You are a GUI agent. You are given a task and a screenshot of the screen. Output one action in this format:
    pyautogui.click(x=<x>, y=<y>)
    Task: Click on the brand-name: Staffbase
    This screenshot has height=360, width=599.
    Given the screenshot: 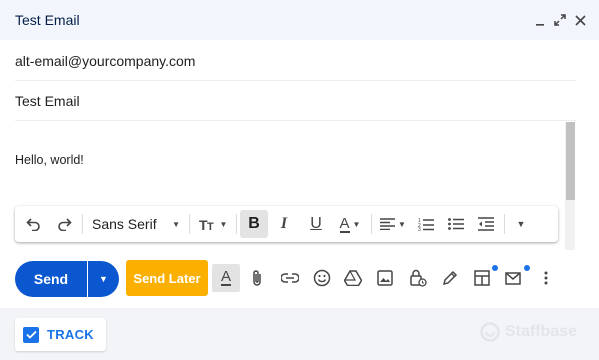 What is the action you would take?
    pyautogui.click(x=541, y=331)
    